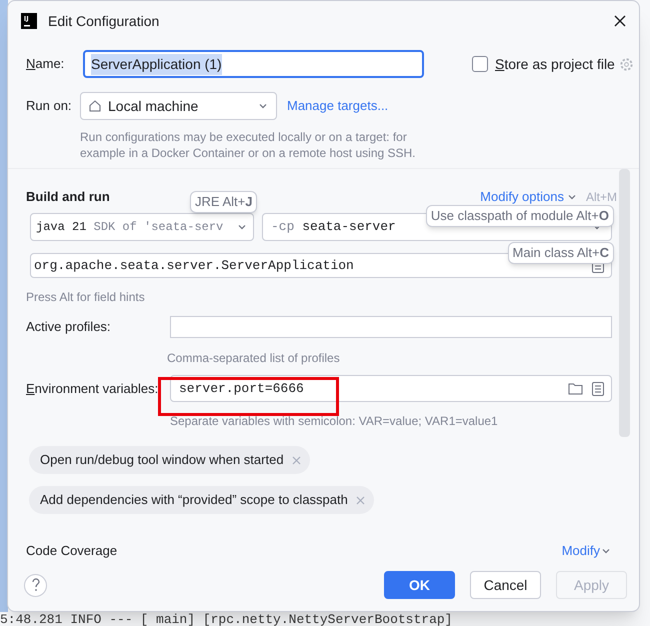 Image resolution: width=650 pixels, height=626 pixels. I want to click on home-icon, so click(95, 106).